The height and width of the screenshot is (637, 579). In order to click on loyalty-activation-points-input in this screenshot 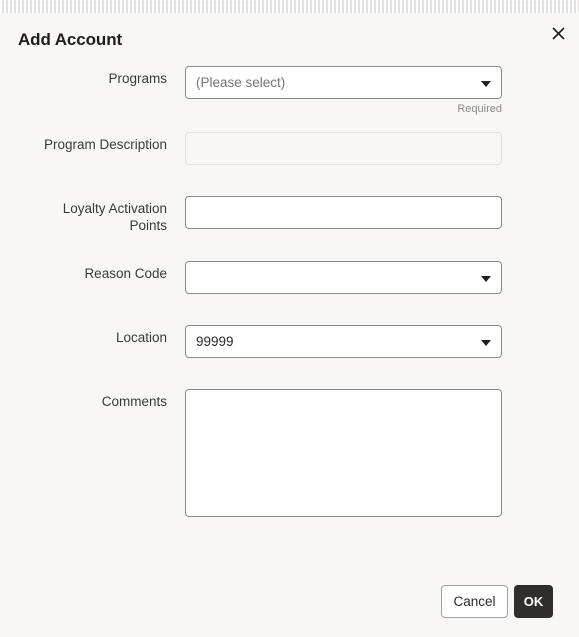, I will do `click(343, 212)`.